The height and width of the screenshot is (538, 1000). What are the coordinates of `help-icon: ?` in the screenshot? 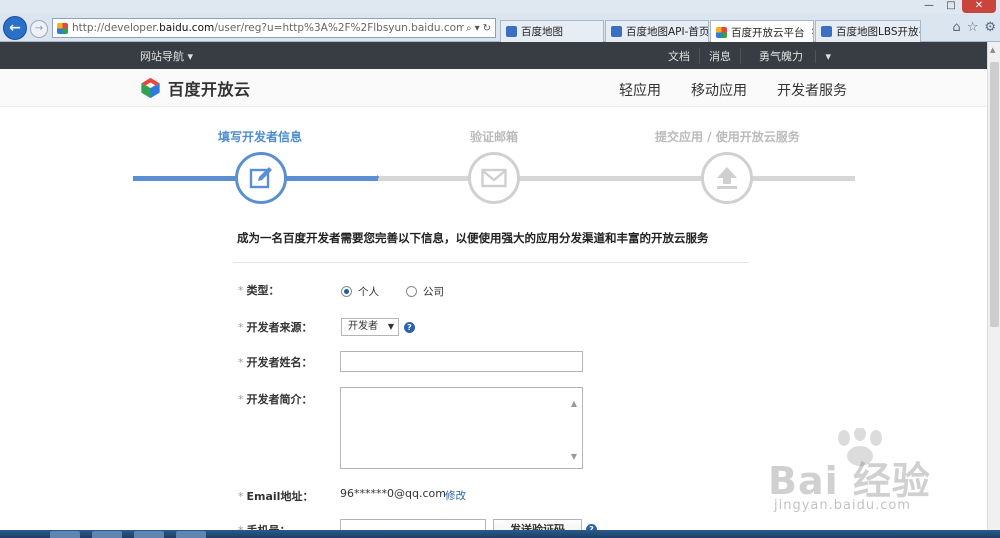 It's located at (409, 327).